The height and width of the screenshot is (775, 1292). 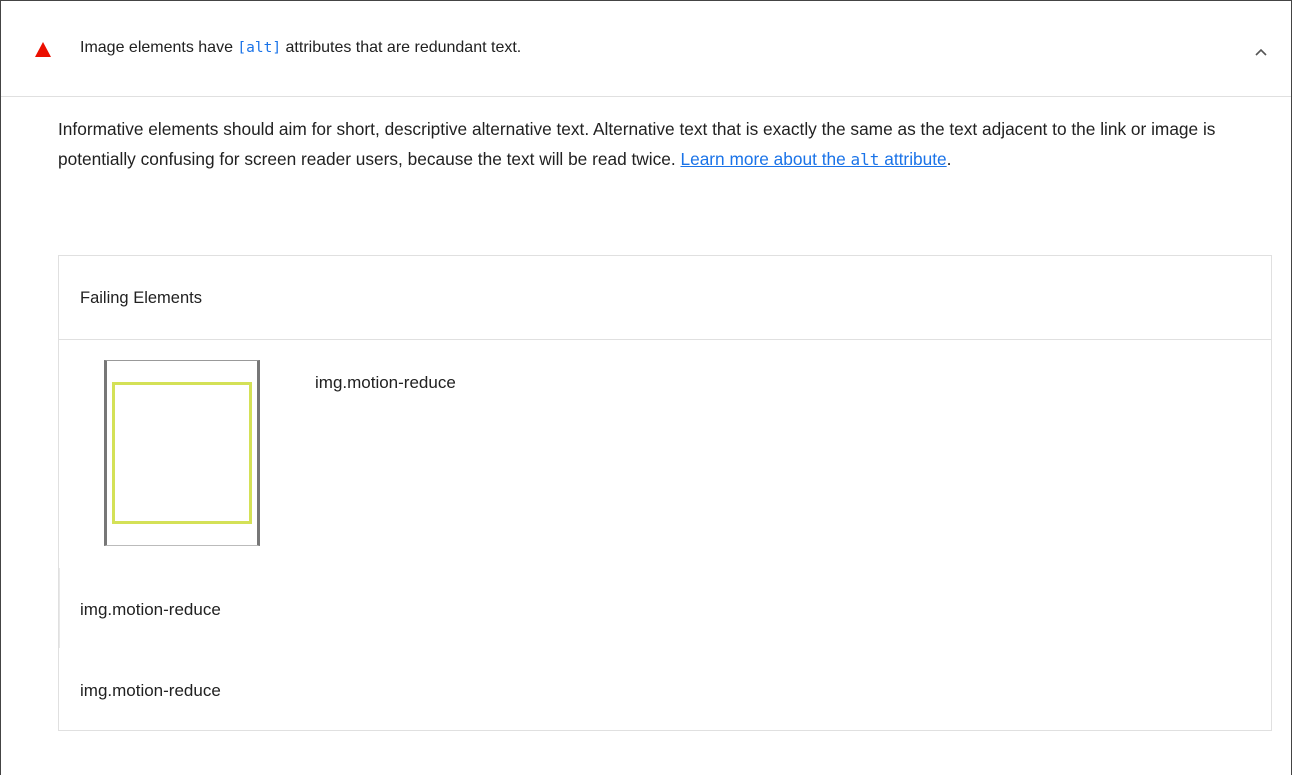 I want to click on element-highlight-box, so click(x=182, y=453).